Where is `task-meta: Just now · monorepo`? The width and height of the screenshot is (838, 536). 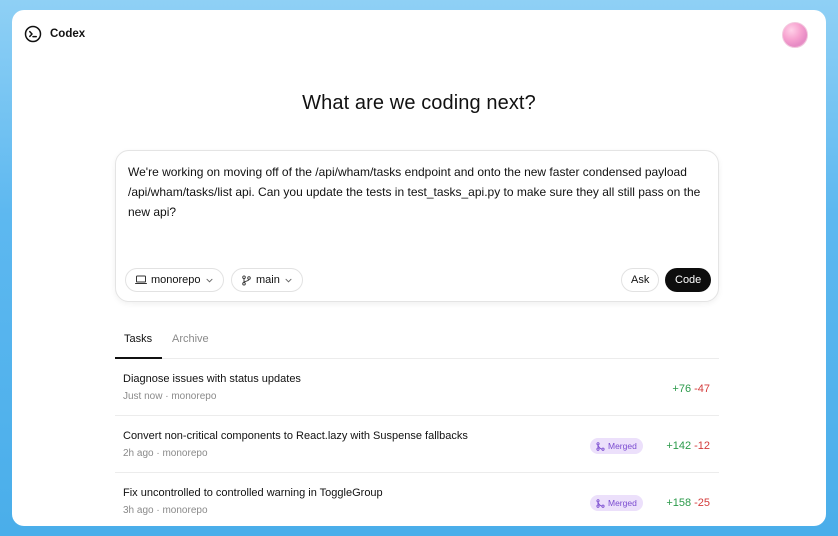 task-meta: Just now · monorepo is located at coordinates (170, 396).